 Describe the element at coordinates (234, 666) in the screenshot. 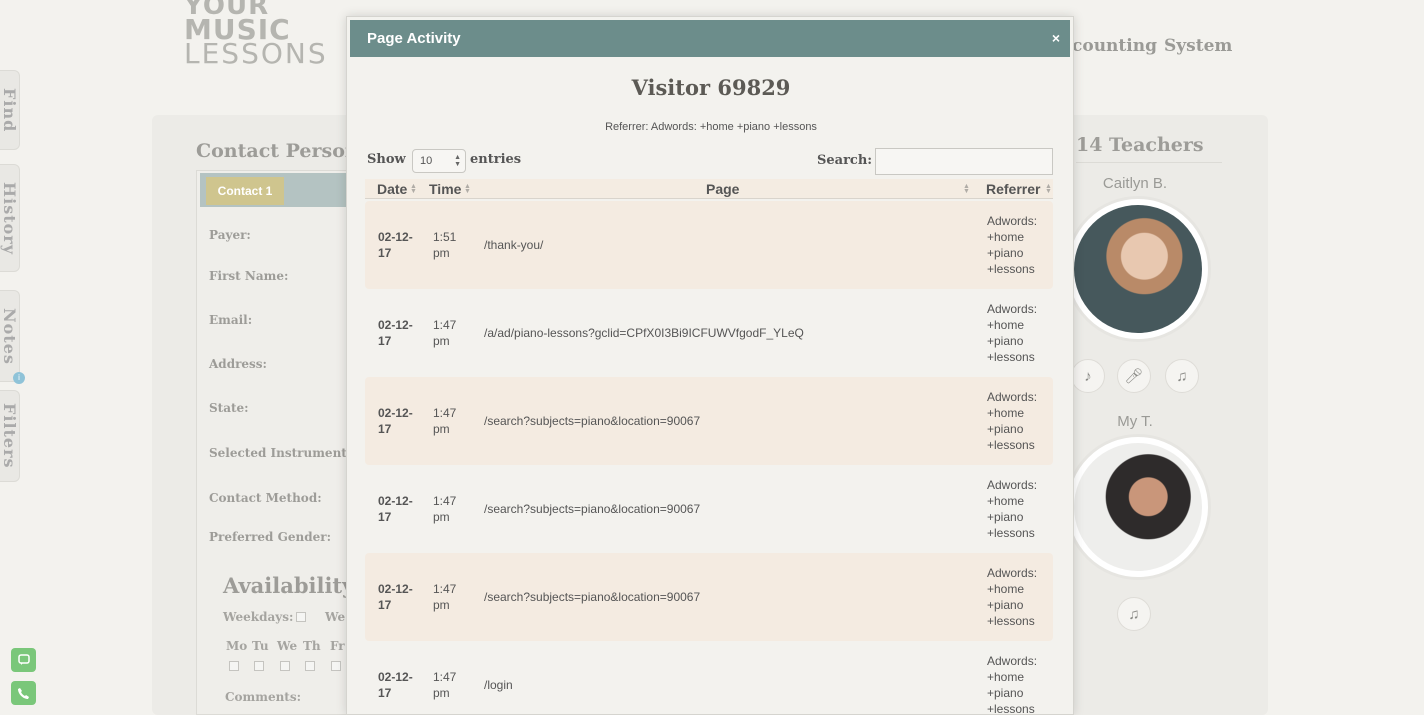

I see `day-checkbox-mo` at that location.